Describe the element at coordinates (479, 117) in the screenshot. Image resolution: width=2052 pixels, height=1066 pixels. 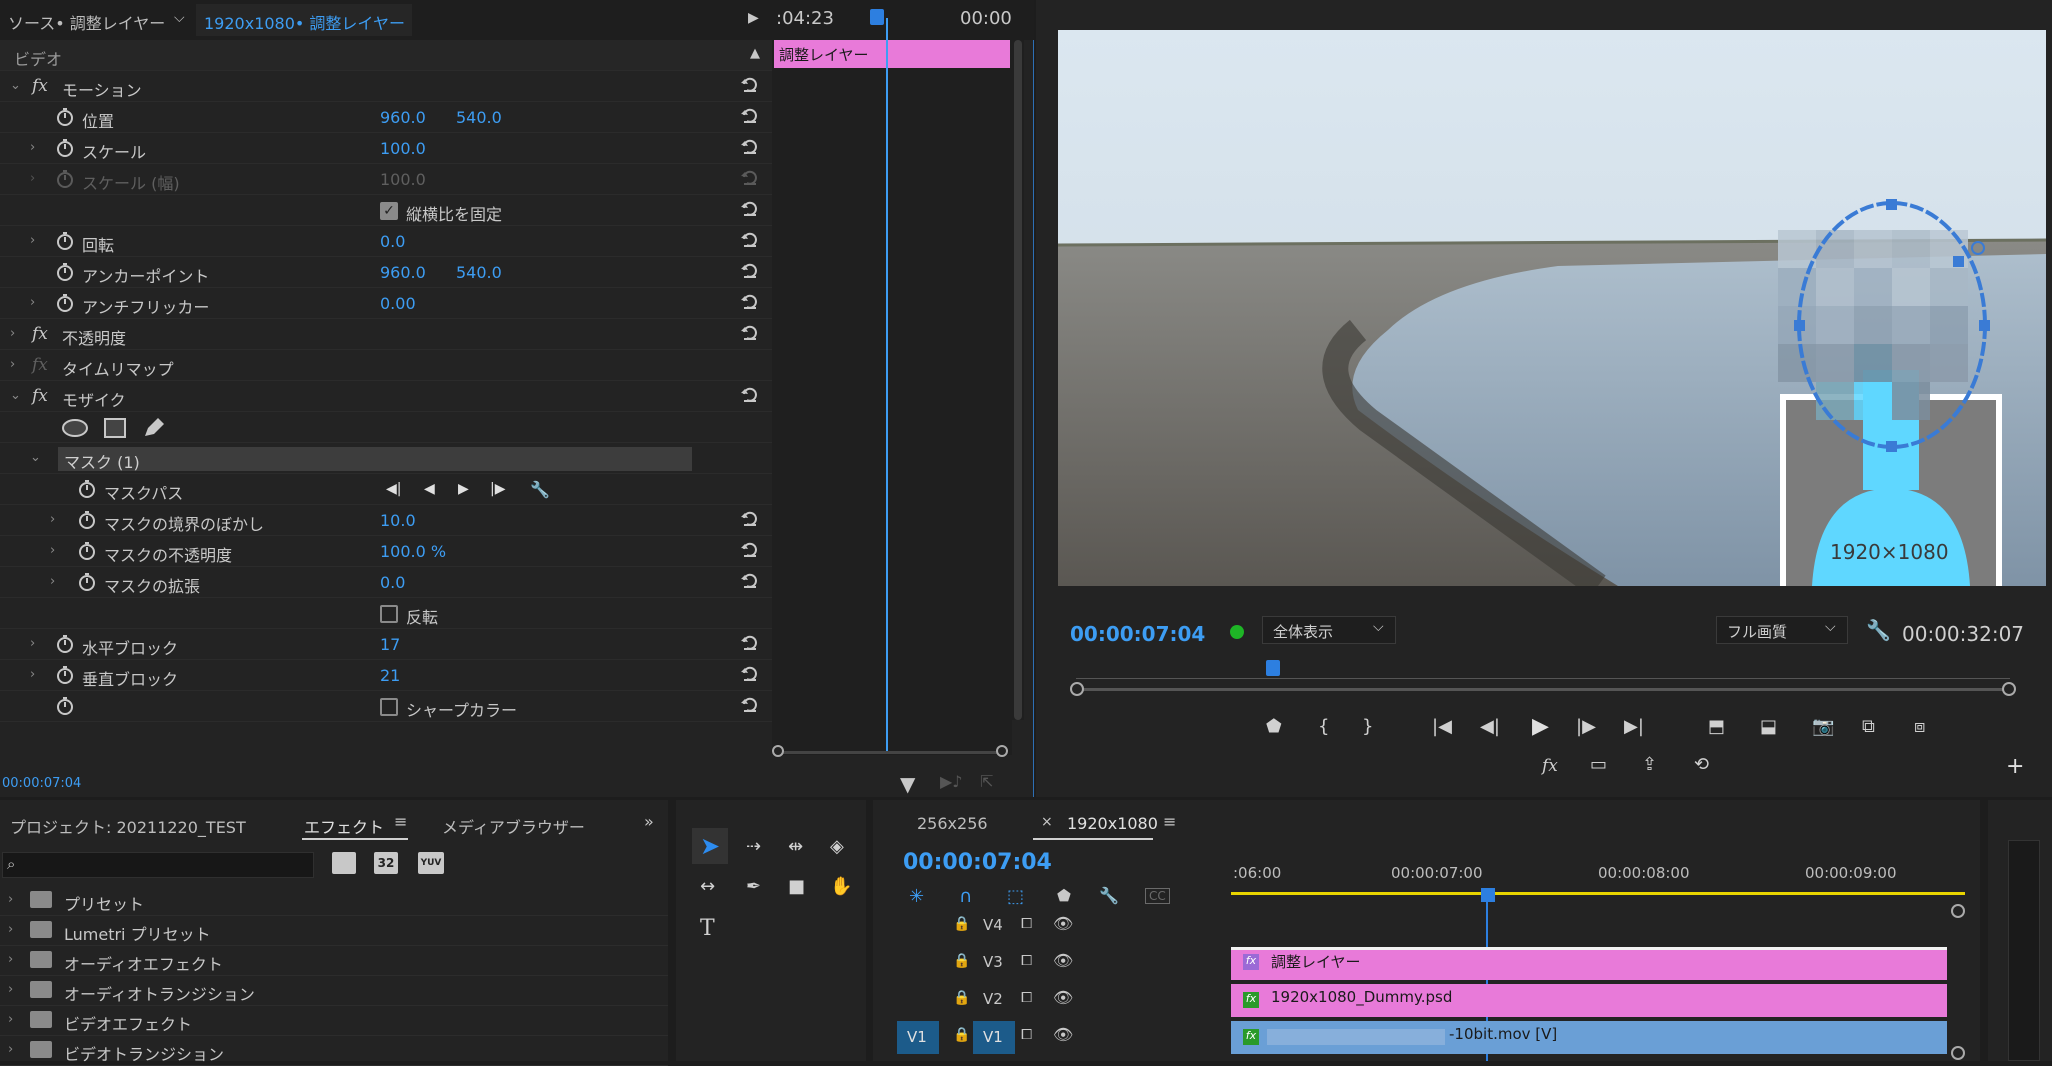
I see `position-y-value: 540.0` at that location.